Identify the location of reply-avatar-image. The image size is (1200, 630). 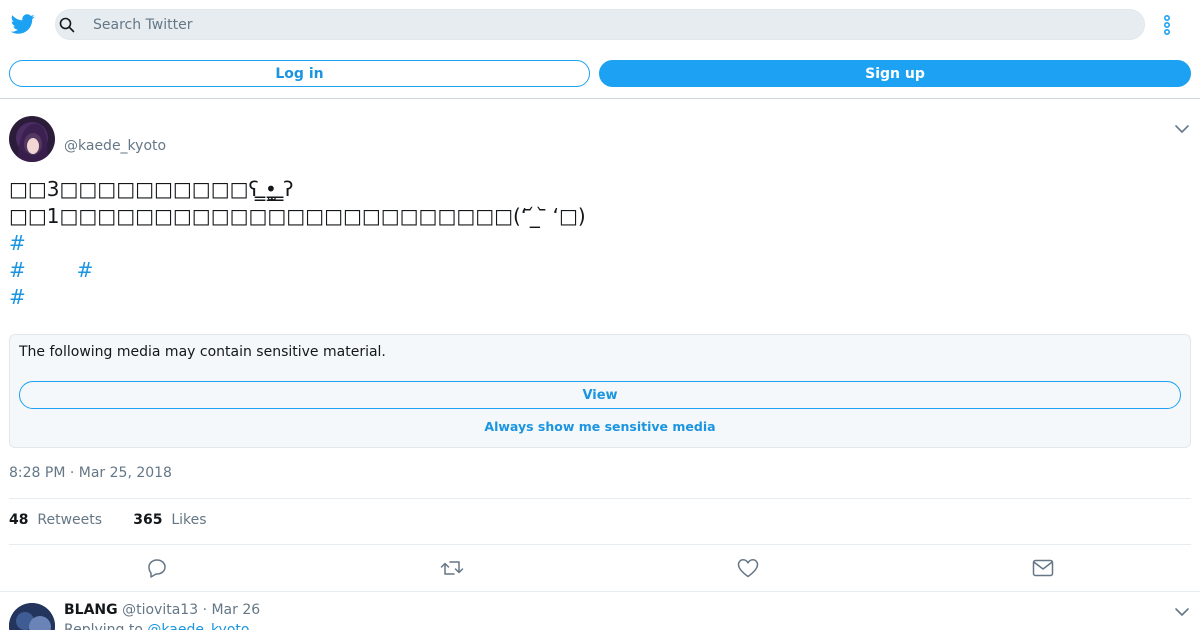
(32, 616).